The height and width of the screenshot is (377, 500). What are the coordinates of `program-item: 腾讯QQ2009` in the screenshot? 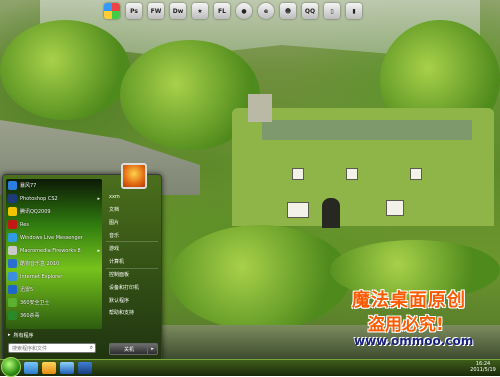 It's located at (54, 211).